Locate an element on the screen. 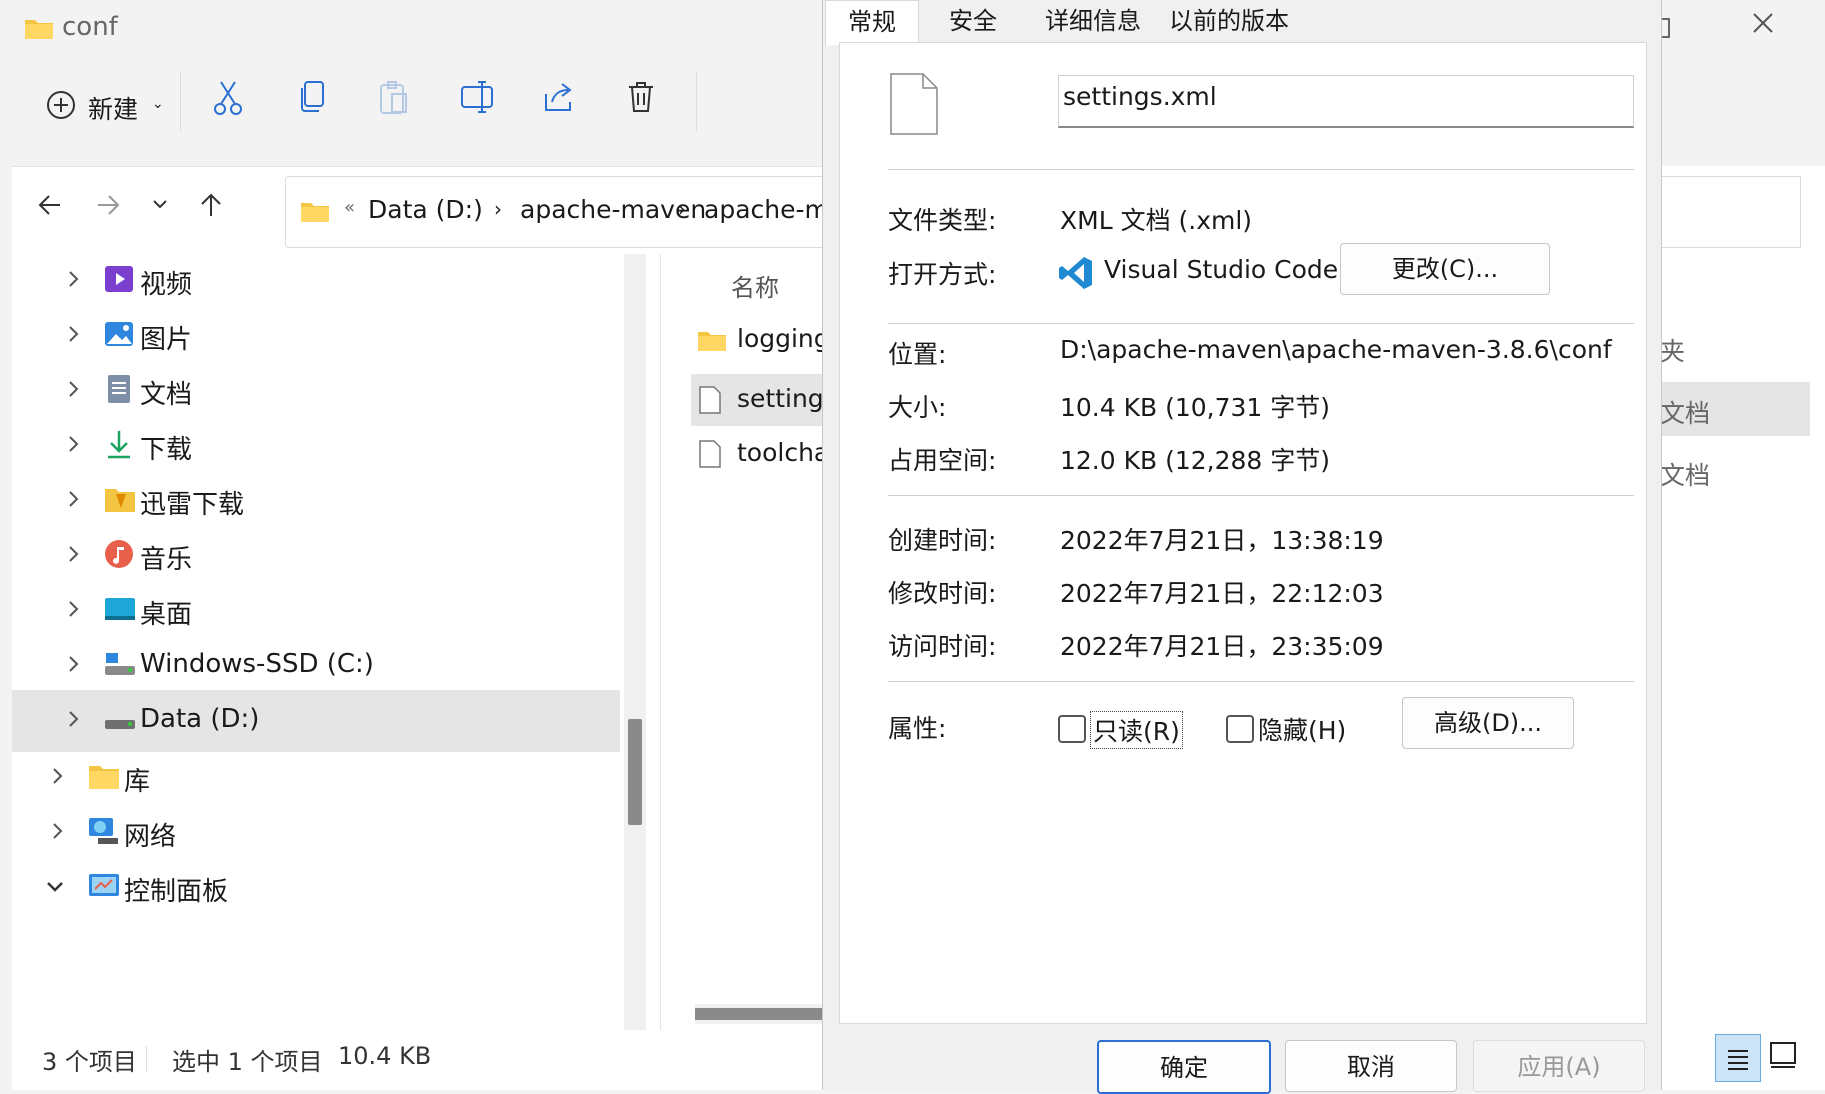  file-name-input: settings.xml is located at coordinates (1346, 101).